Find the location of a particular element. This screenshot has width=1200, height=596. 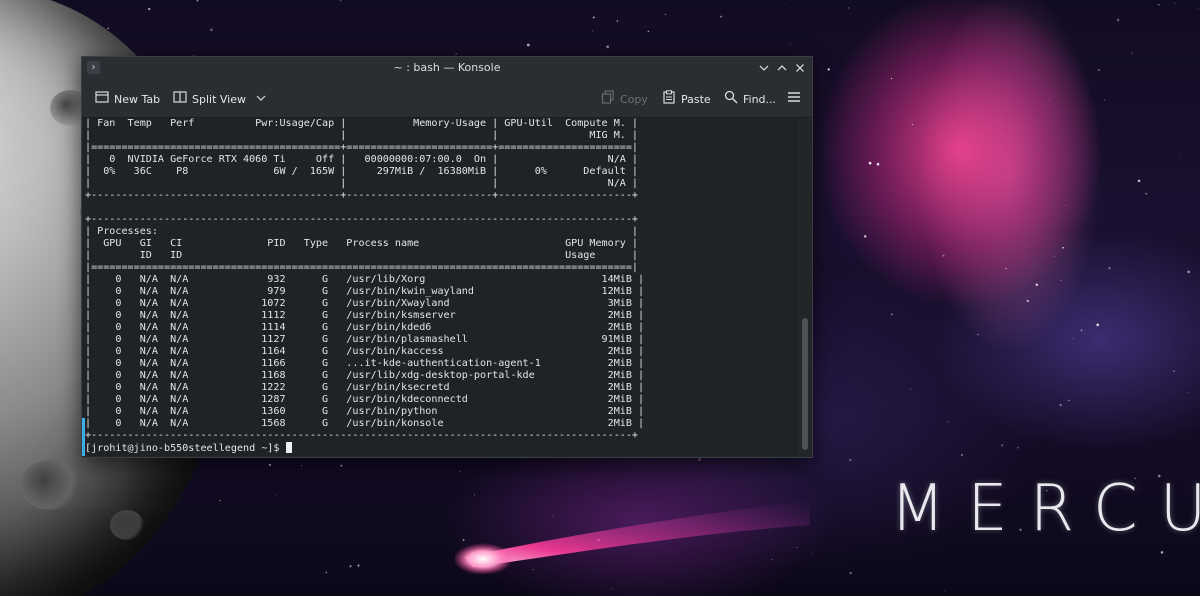

terminal-line: | 0 N/A N/A 932 G /usr/lib/Xorg 14MiB | is located at coordinates (365, 279).